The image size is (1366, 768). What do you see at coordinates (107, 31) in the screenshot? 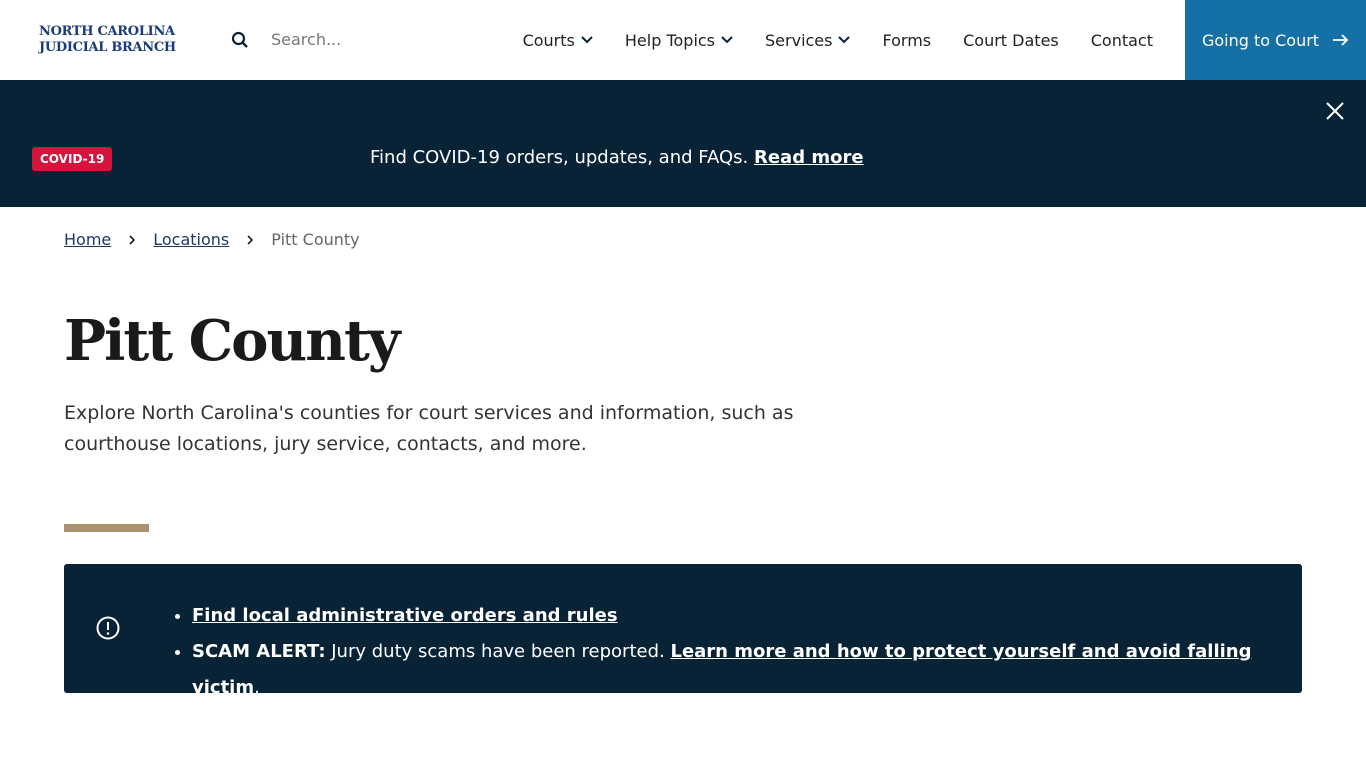
I see `logo-line-1: NORTH CAROLINA` at bounding box center [107, 31].